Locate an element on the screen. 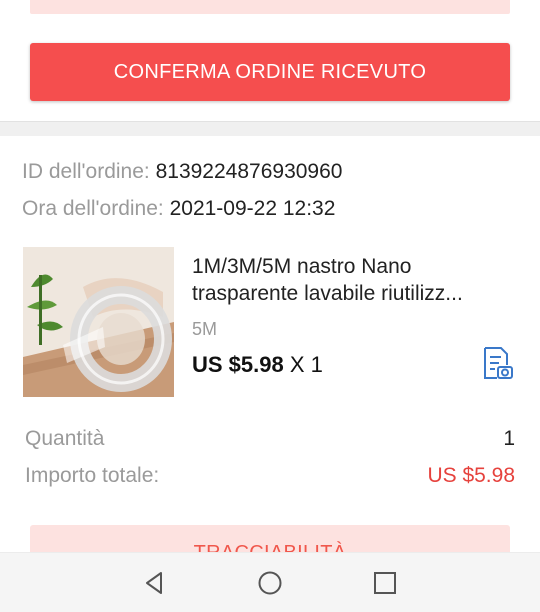  product-title-line-1: 1M/3M/5M nastro Nano is located at coordinates (302, 266).